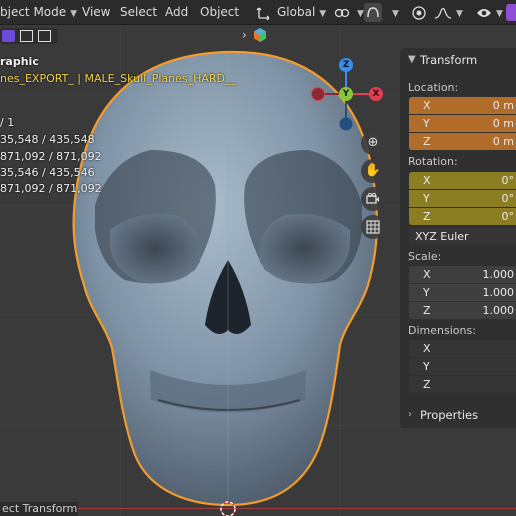 The width and height of the screenshot is (516, 516). What do you see at coordinates (228, 507) in the screenshot?
I see `3d-cursor-icon` at bounding box center [228, 507].